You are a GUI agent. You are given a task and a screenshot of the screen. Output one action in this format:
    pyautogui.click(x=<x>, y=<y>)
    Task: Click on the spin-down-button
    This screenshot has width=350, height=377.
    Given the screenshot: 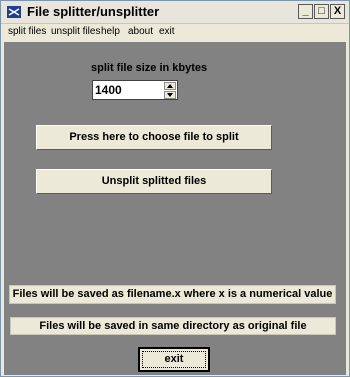 What is the action you would take?
    pyautogui.click(x=170, y=95)
    